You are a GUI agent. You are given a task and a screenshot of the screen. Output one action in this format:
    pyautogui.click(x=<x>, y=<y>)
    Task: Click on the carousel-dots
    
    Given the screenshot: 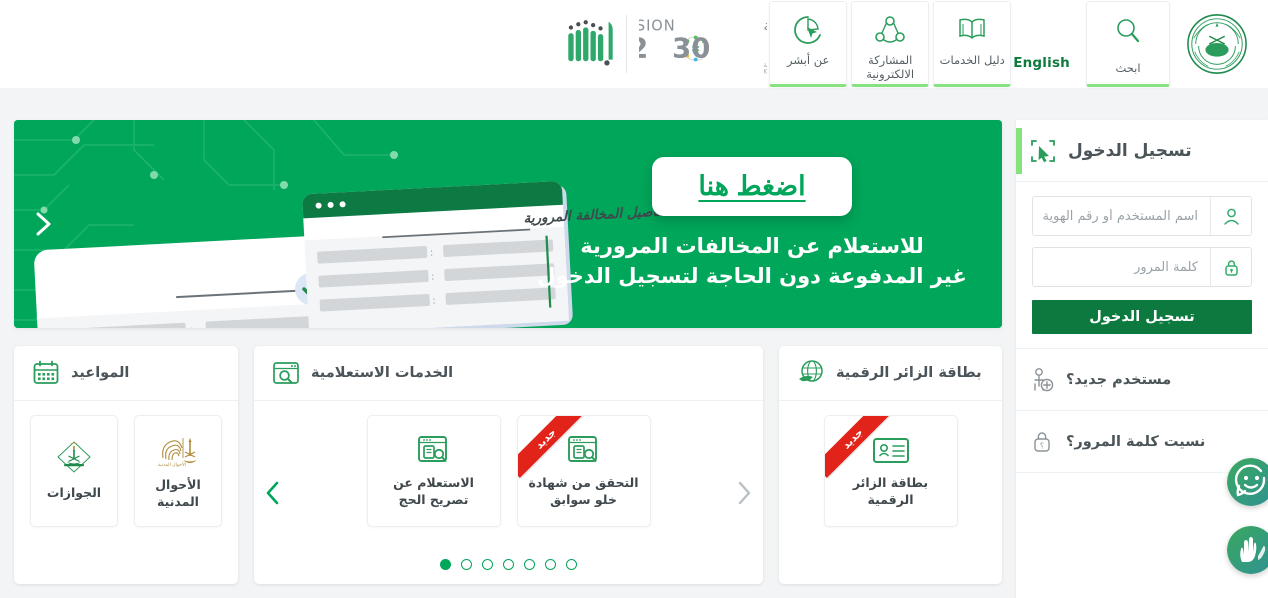 What is the action you would take?
    pyautogui.click(x=508, y=564)
    